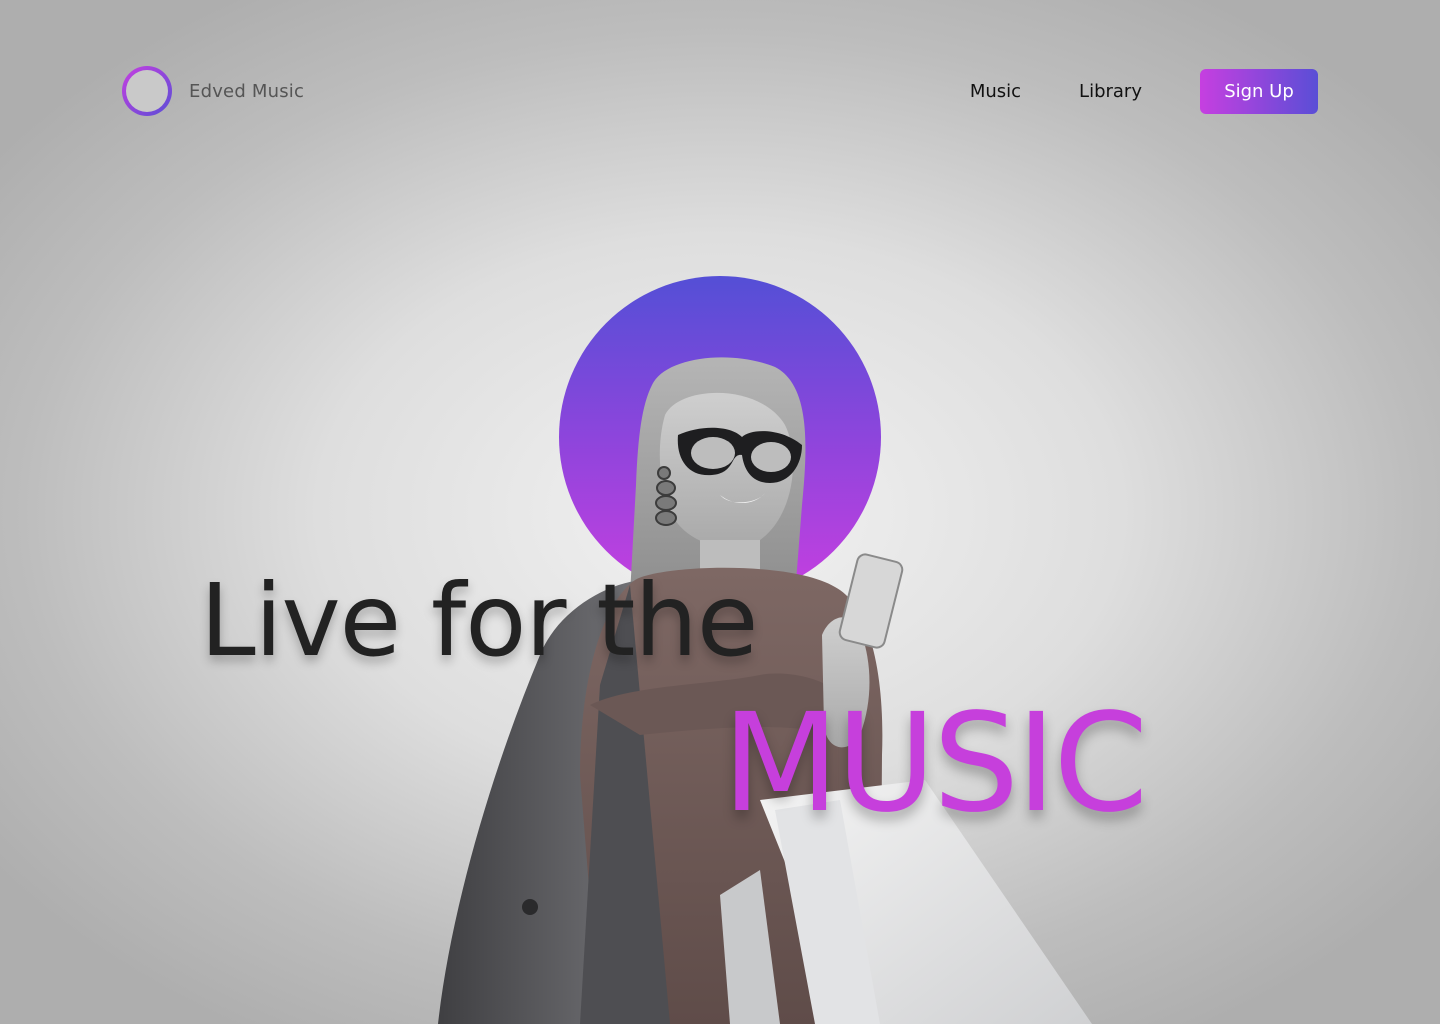 This screenshot has width=1440, height=1024. I want to click on logo-inner, so click(147, 91).